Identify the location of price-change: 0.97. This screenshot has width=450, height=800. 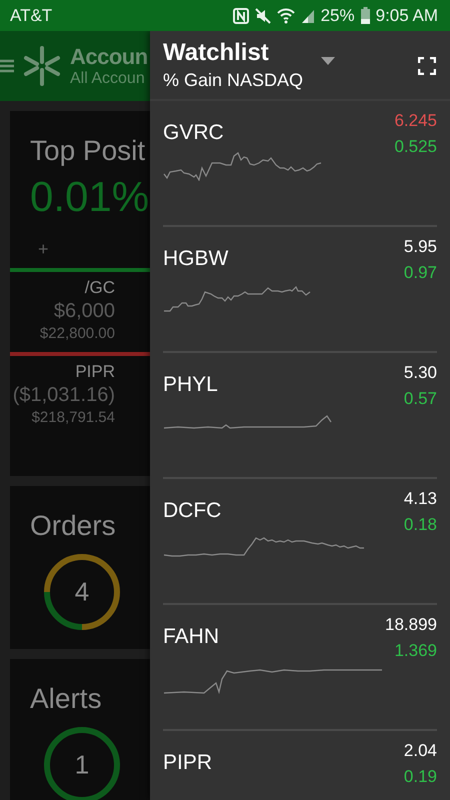
(420, 273).